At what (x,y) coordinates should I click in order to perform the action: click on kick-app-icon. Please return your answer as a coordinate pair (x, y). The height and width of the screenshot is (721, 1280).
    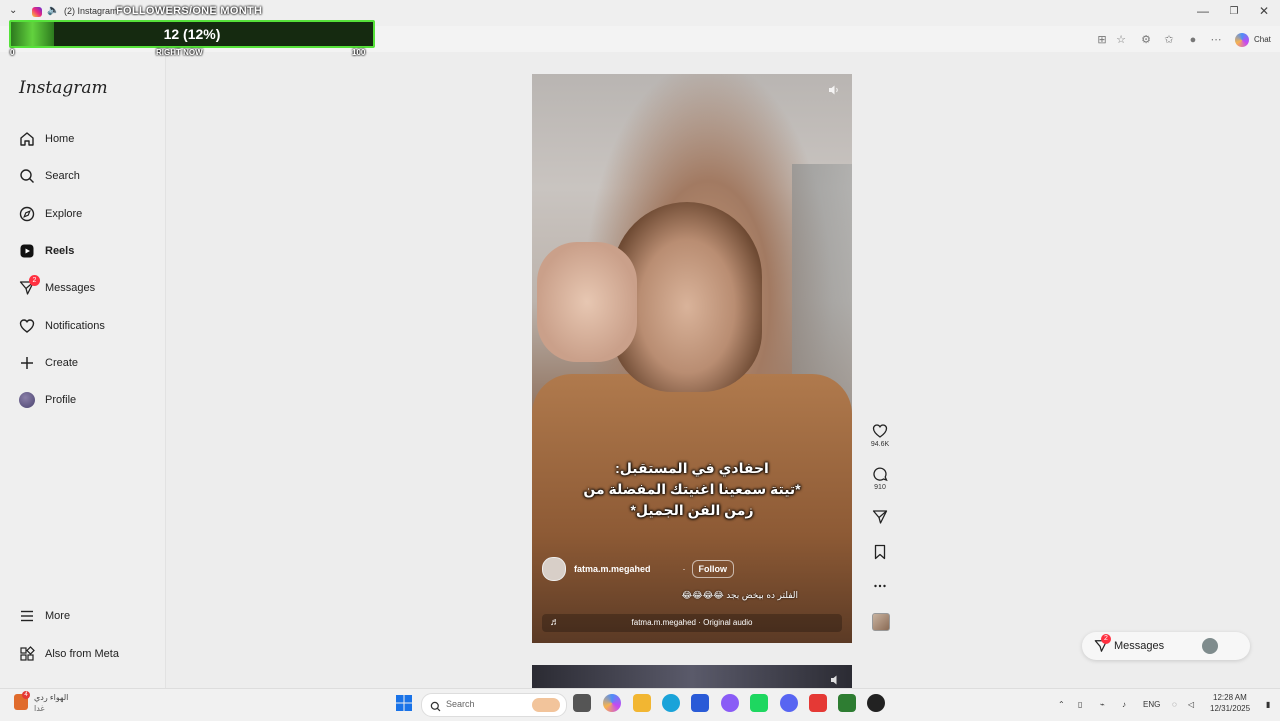
    Looking at the image, I should click on (759, 703).